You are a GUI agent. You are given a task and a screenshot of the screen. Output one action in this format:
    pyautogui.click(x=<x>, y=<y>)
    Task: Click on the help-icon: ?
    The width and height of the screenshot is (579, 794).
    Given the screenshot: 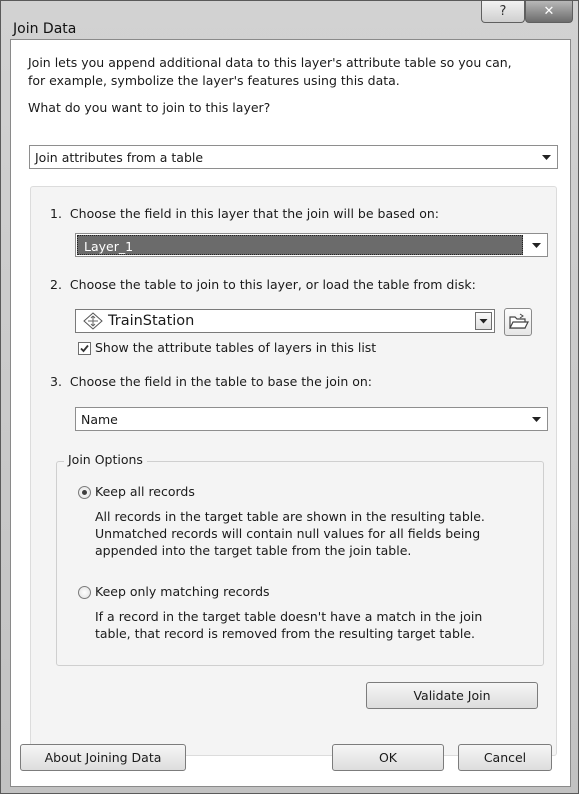 What is the action you would take?
    pyautogui.click(x=503, y=11)
    